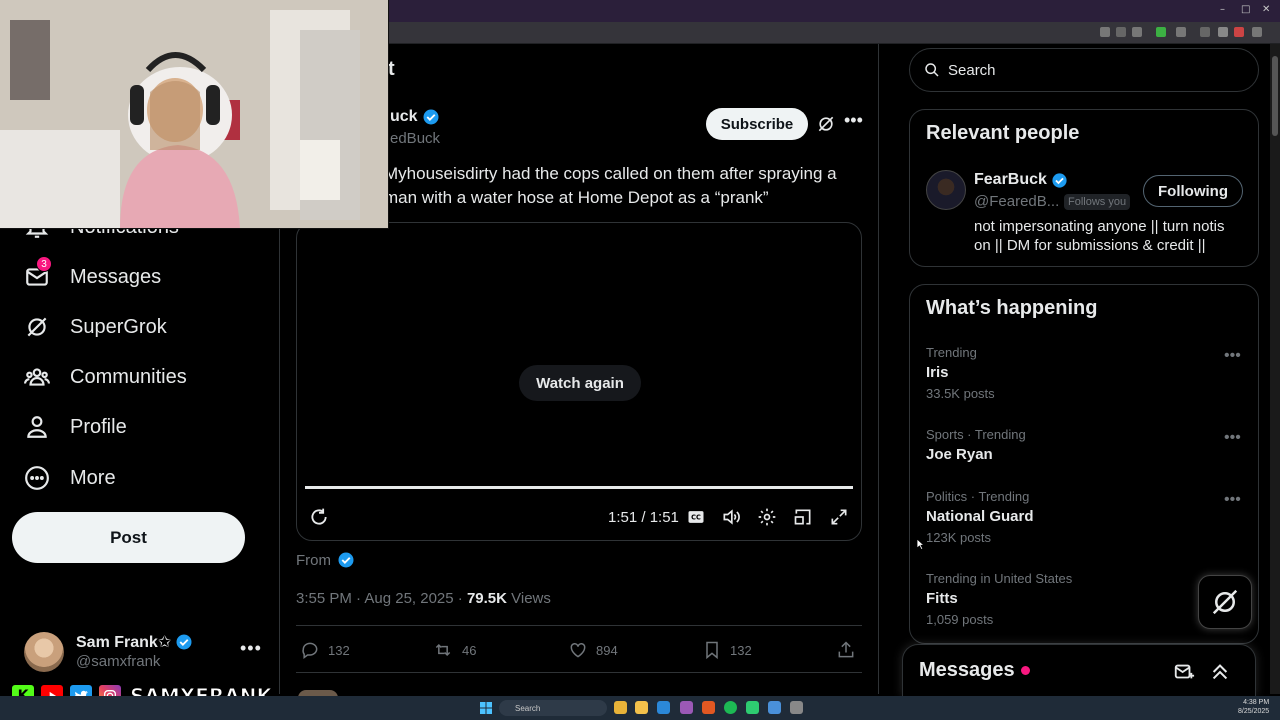  I want to click on author-name-row: uck, so click(415, 117).